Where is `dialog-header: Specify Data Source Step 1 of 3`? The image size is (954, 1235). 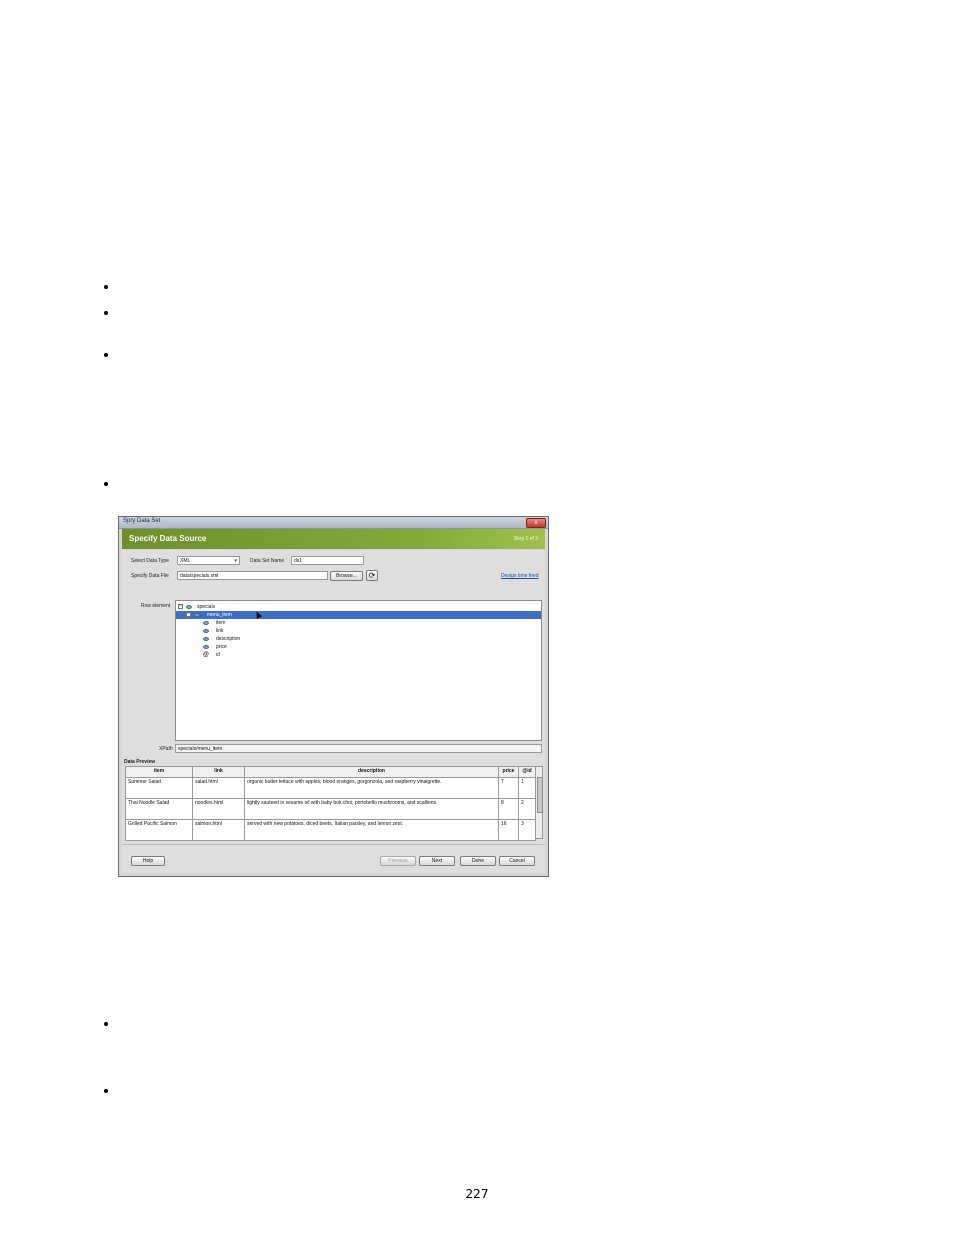
dialog-header: Specify Data Source Step 1 of 3 is located at coordinates (333, 539).